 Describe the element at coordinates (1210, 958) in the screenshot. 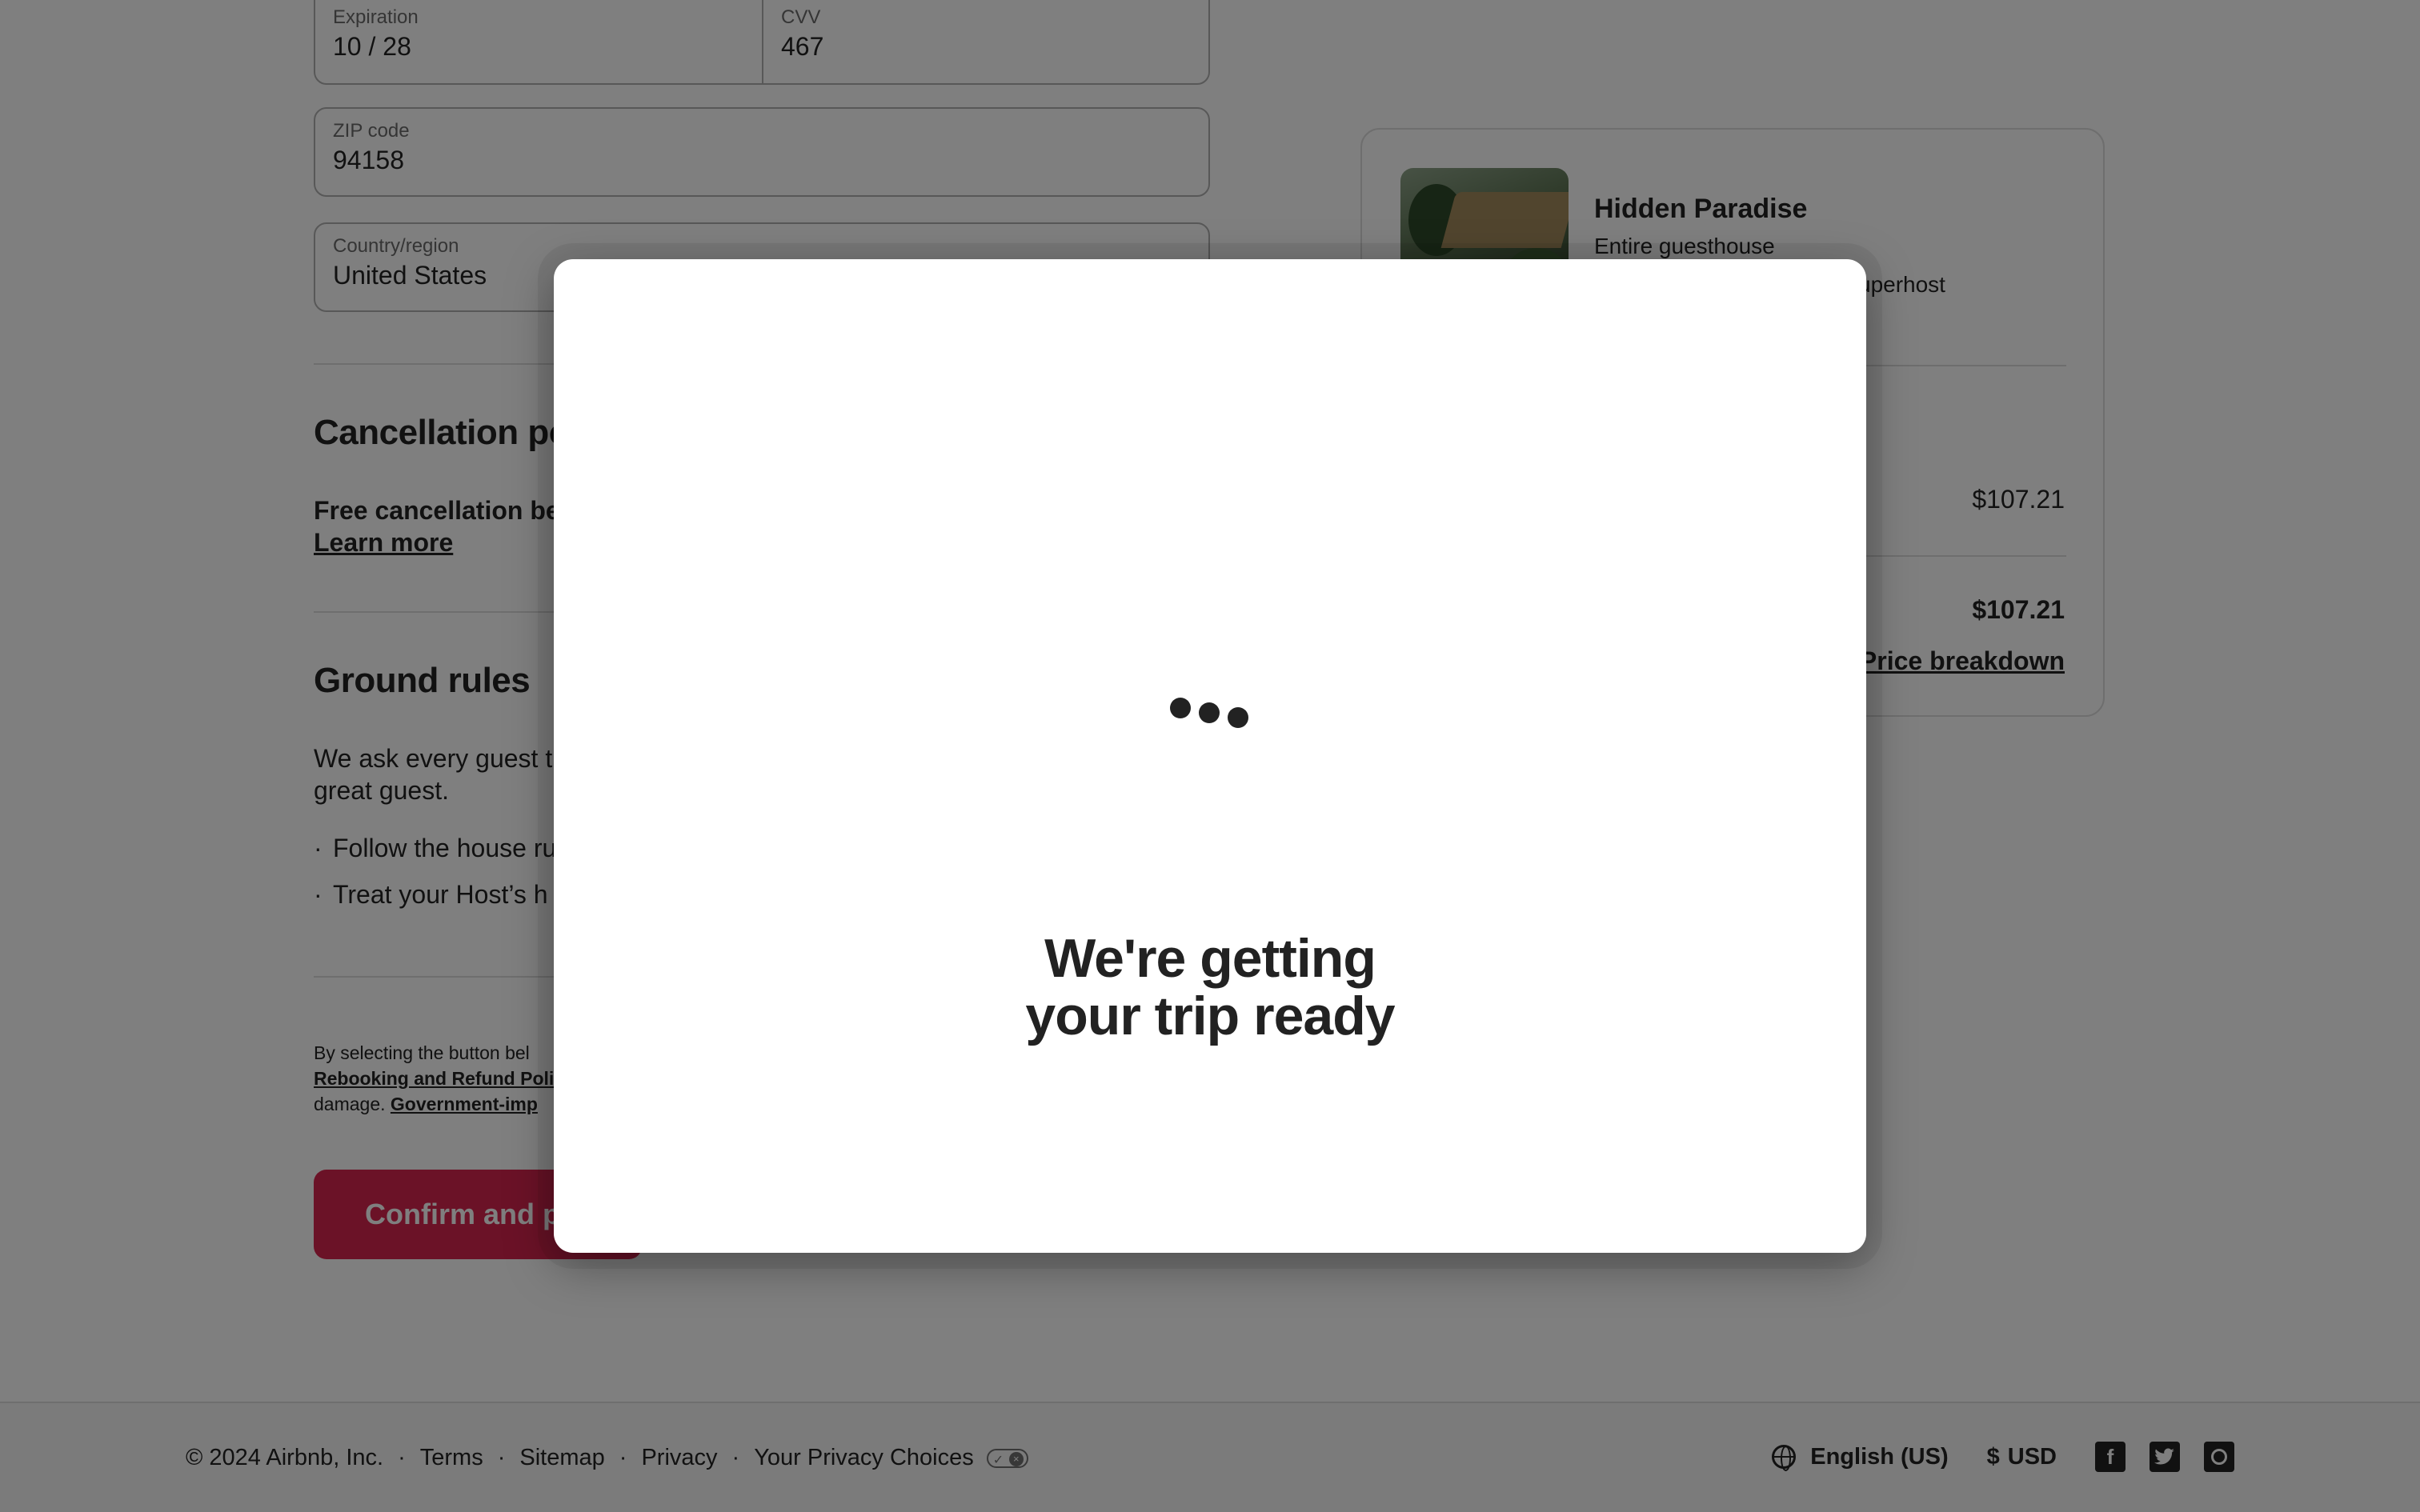

I see `modal-title-line1: We're getting` at that location.